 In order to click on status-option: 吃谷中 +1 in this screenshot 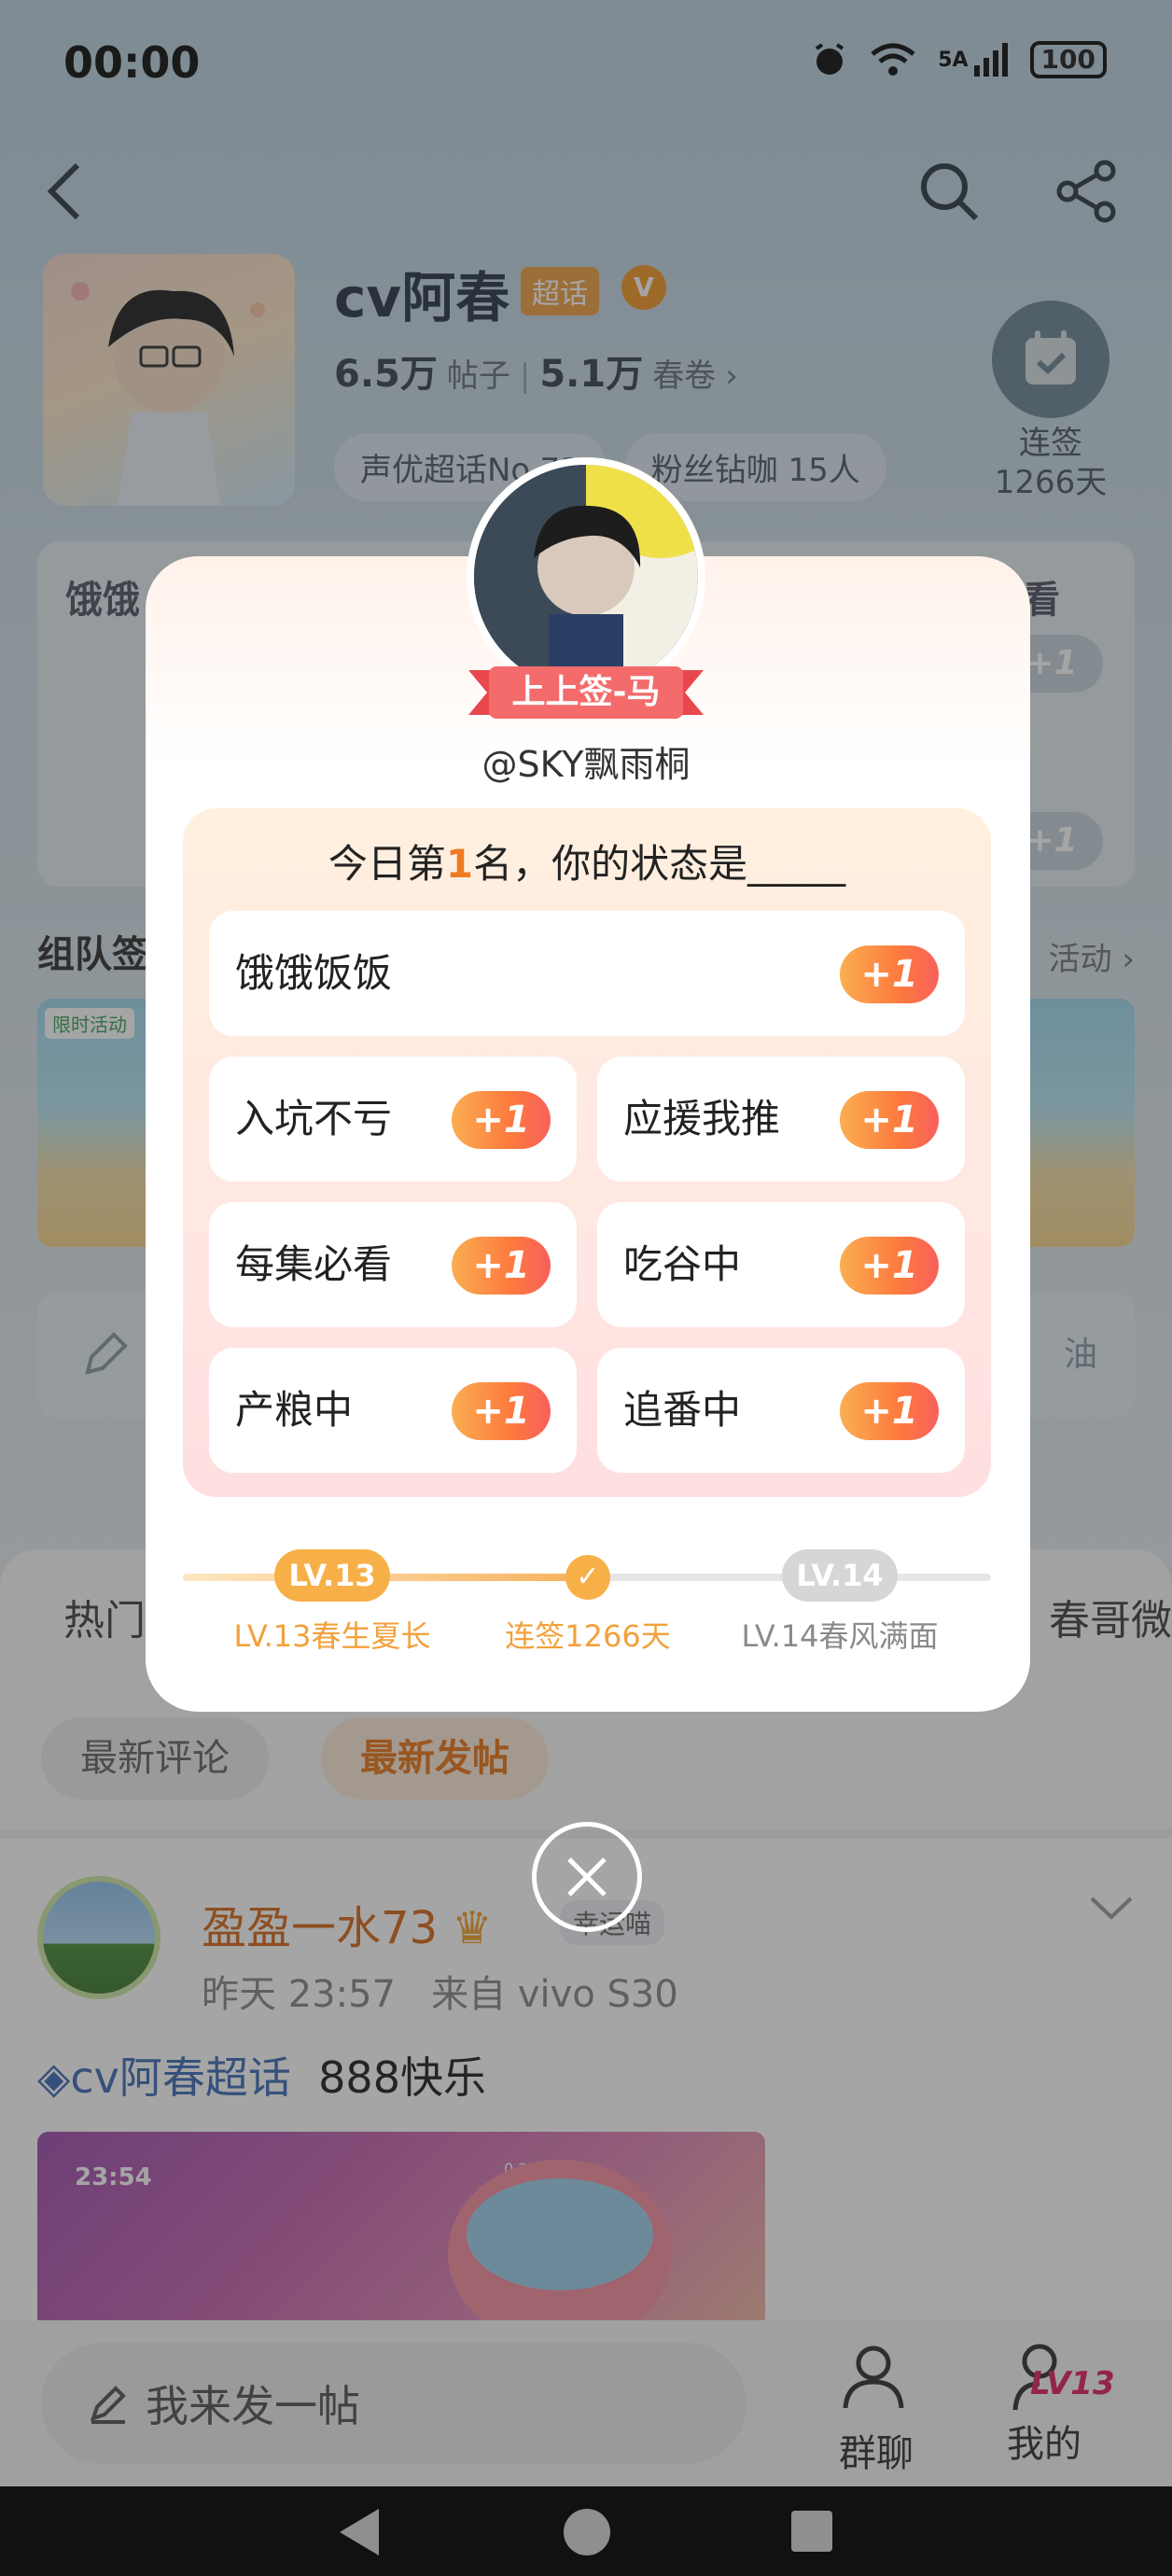, I will do `click(781, 1264)`.